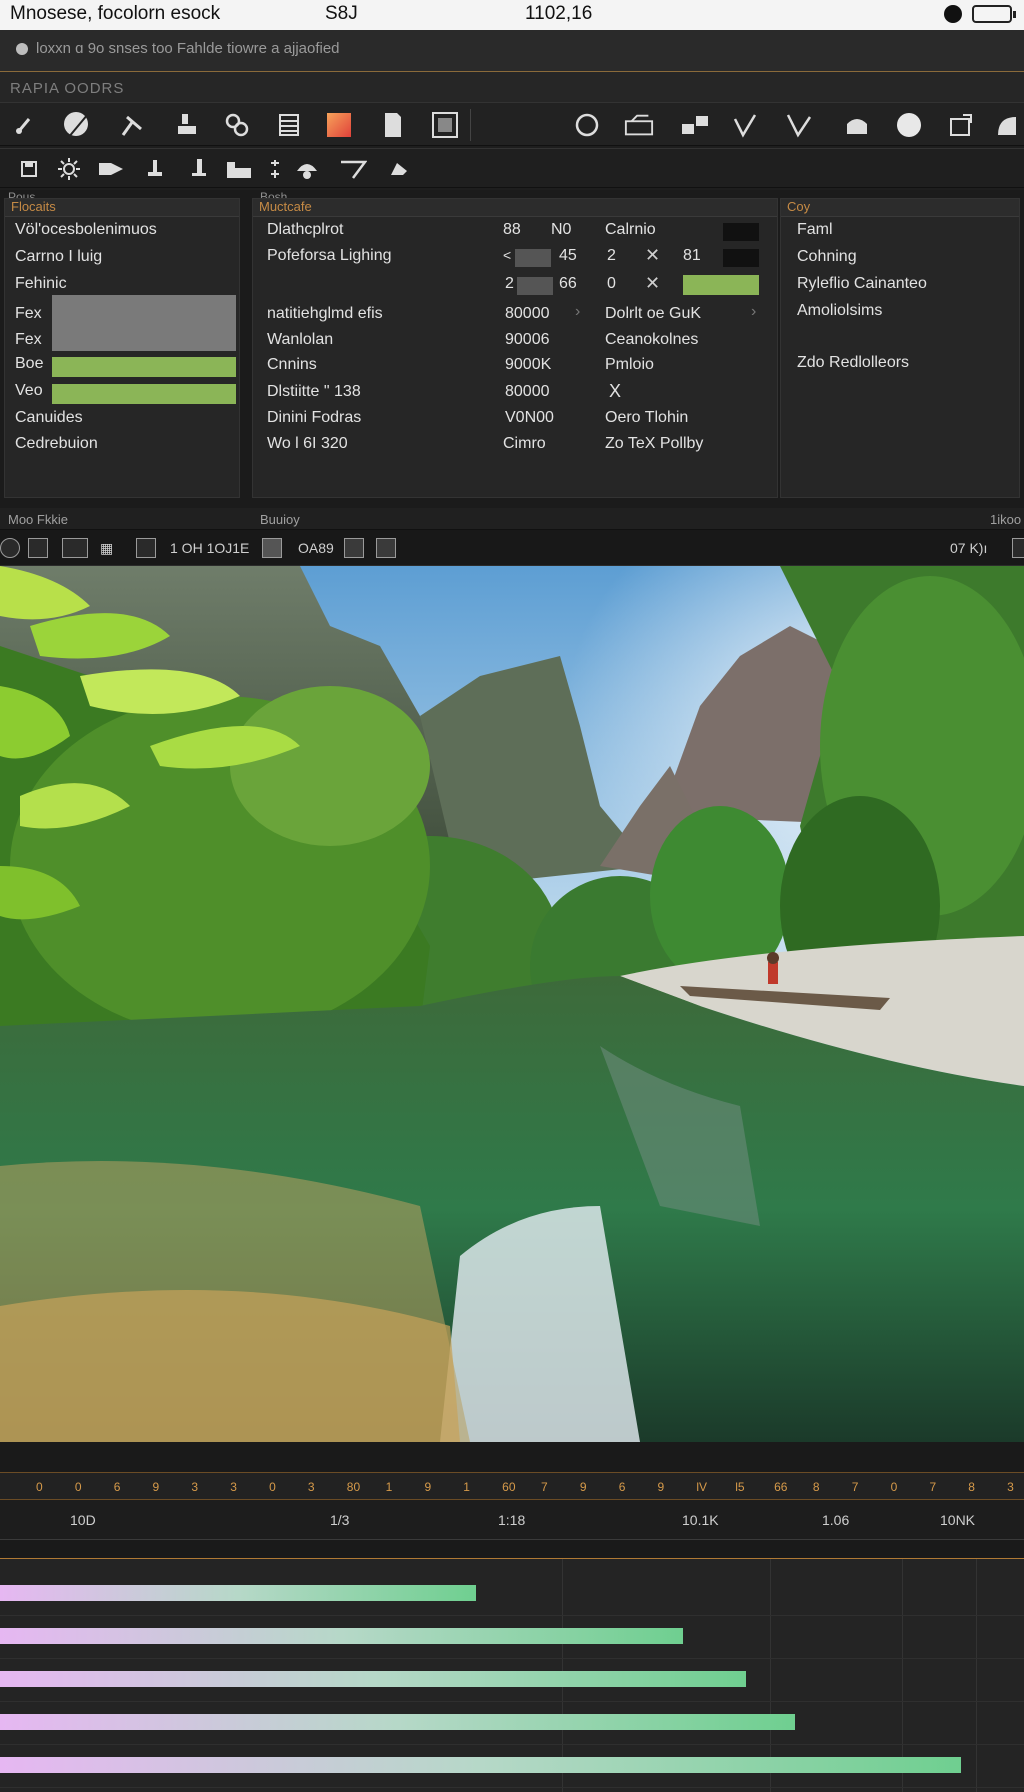 The width and height of the screenshot is (1024, 1792). I want to click on mid-value: Calrnio, so click(630, 230).